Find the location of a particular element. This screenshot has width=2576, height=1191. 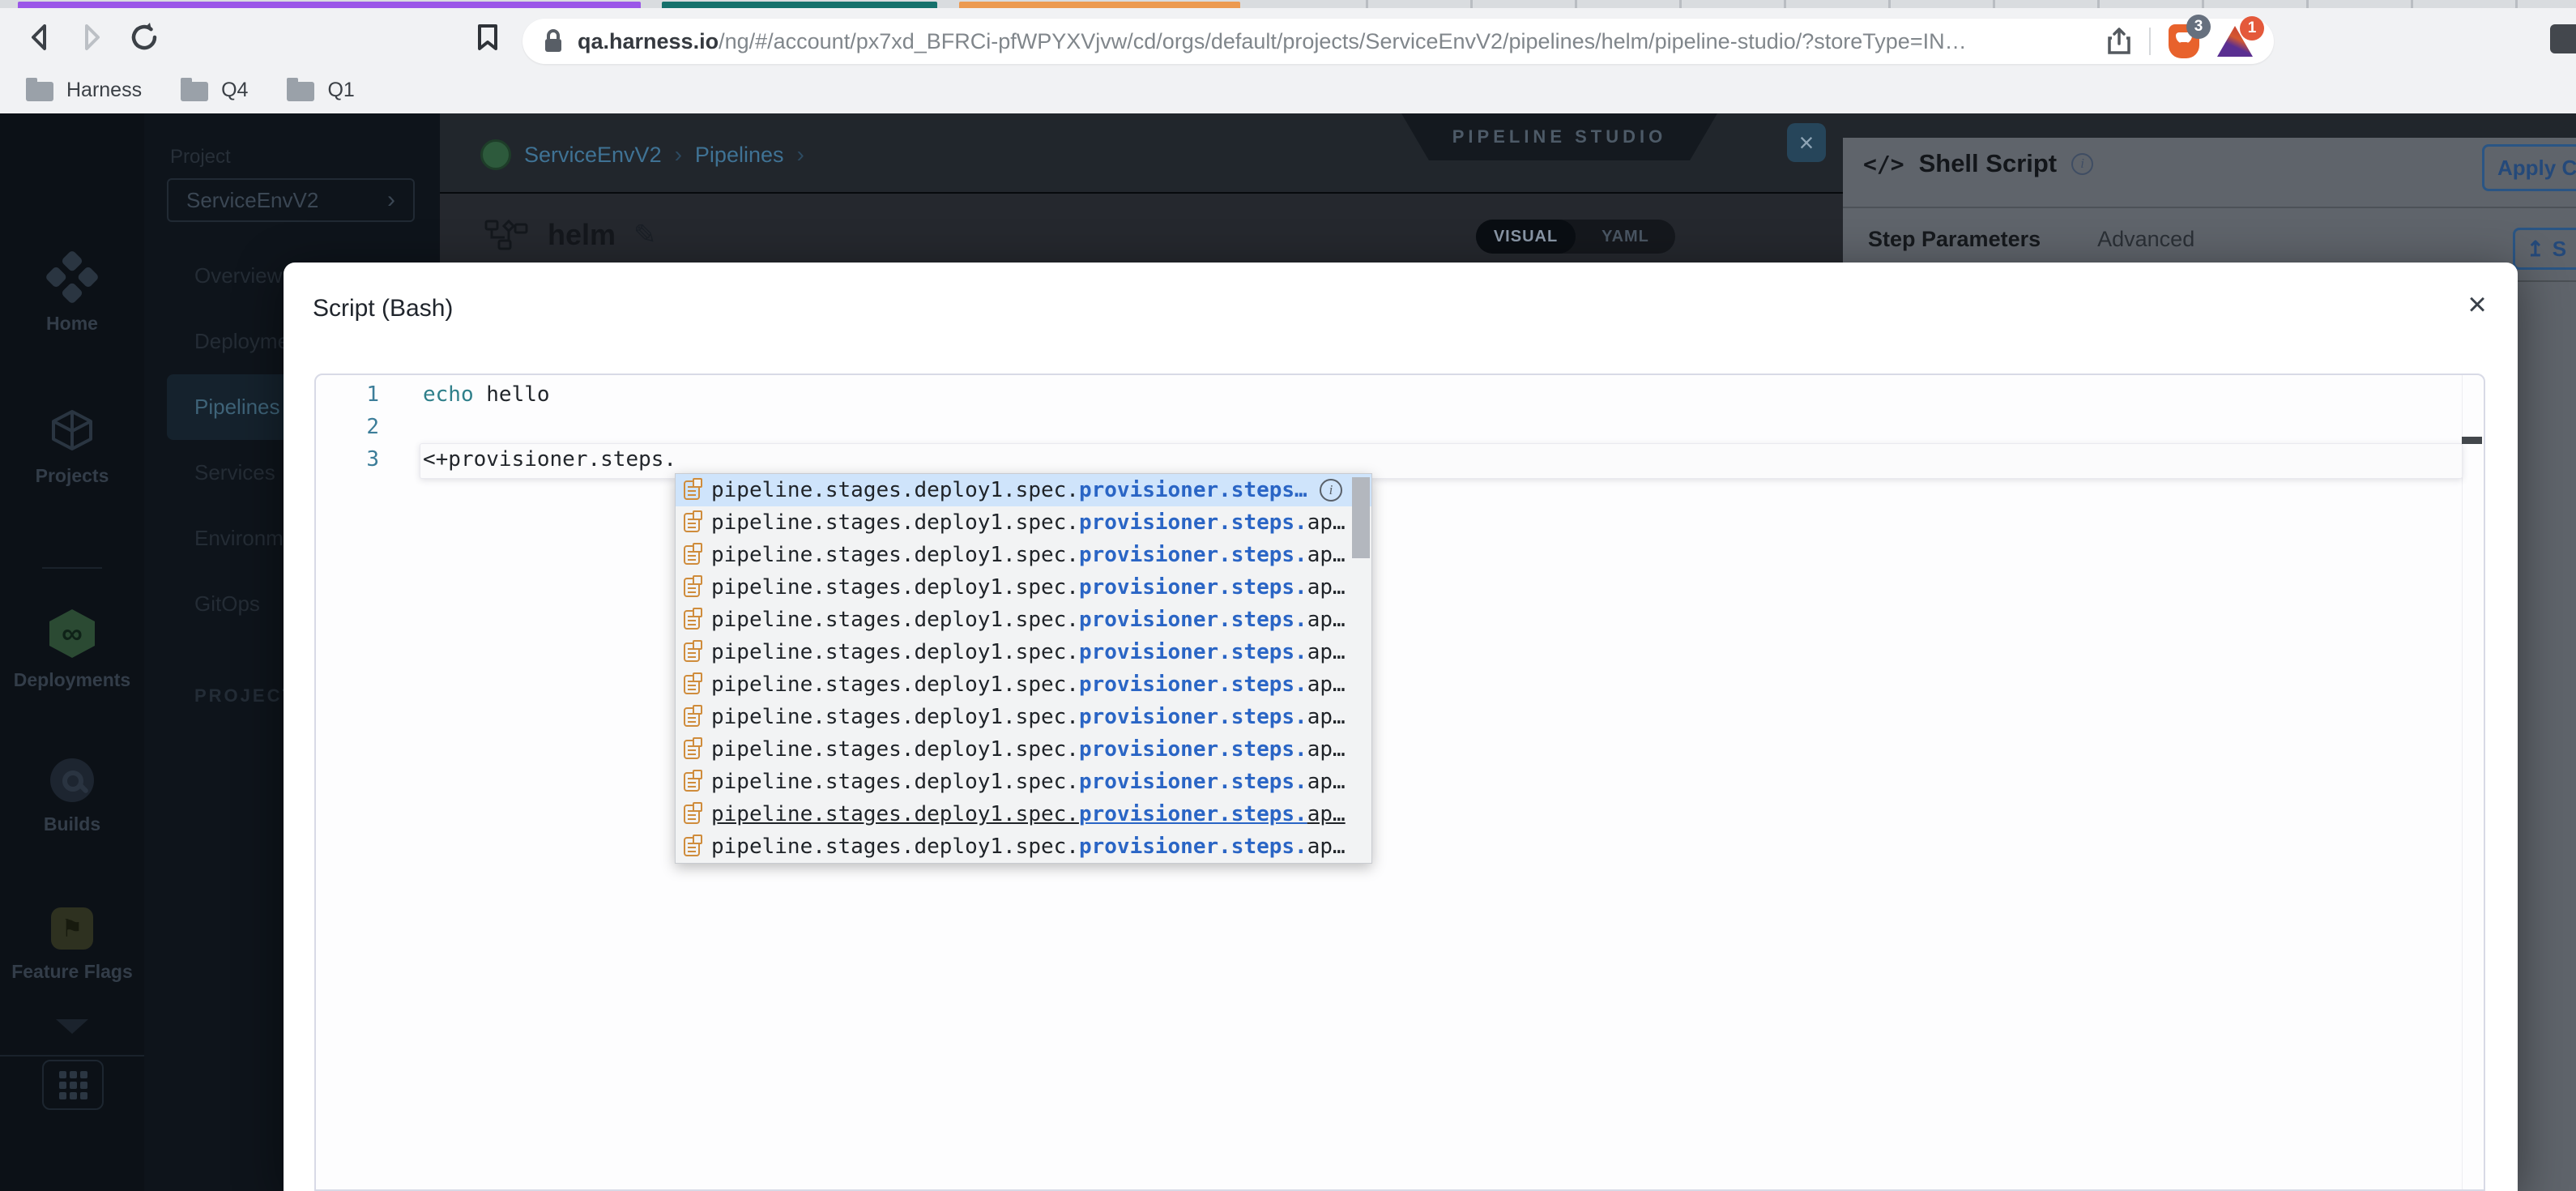

bookmarks-bar: Harness Q4 Q1 is located at coordinates (1288, 89).